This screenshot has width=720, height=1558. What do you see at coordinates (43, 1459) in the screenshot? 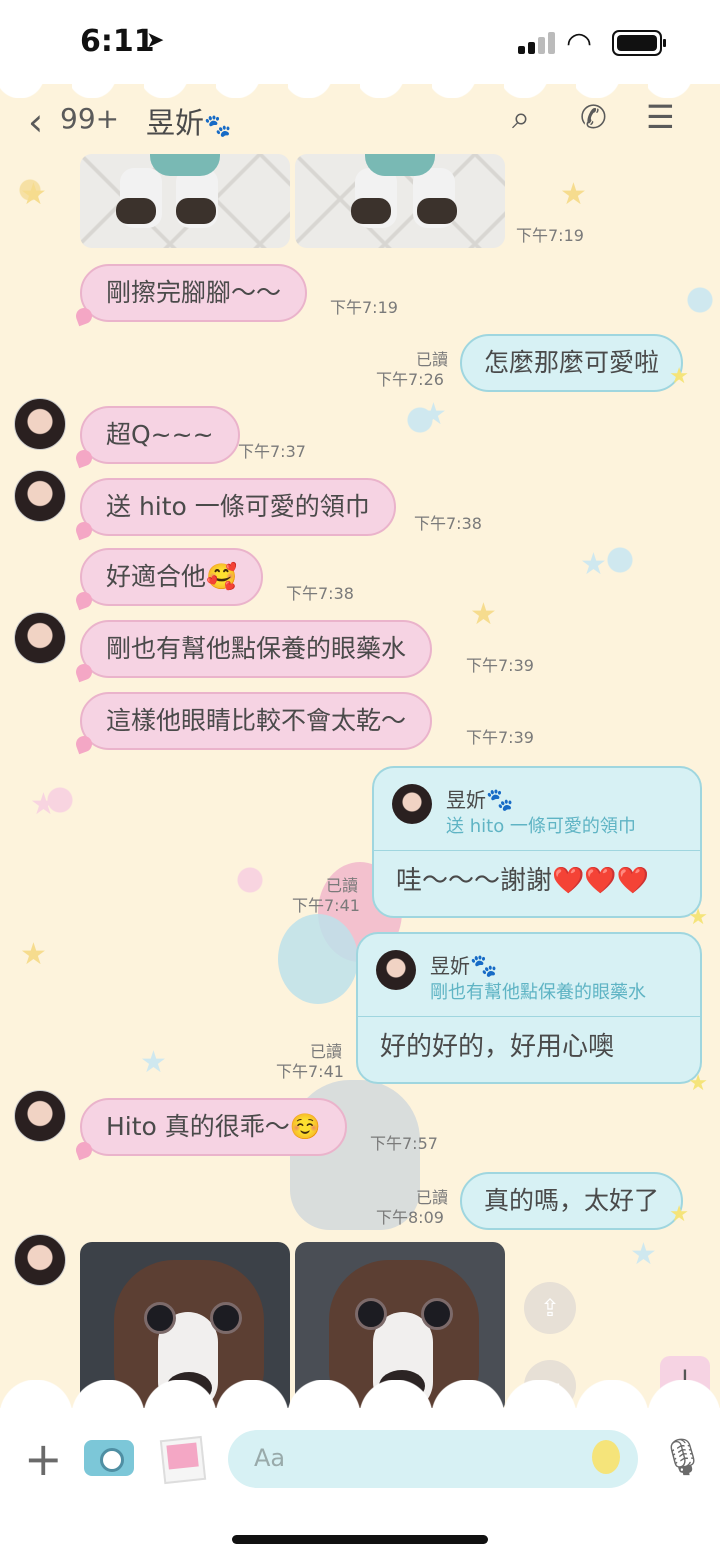
I see `plus-icon: +` at bounding box center [43, 1459].